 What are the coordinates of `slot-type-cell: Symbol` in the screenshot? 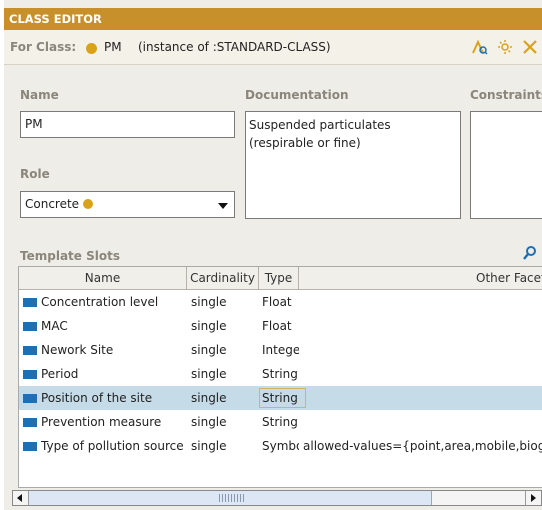 It's located at (280, 446).